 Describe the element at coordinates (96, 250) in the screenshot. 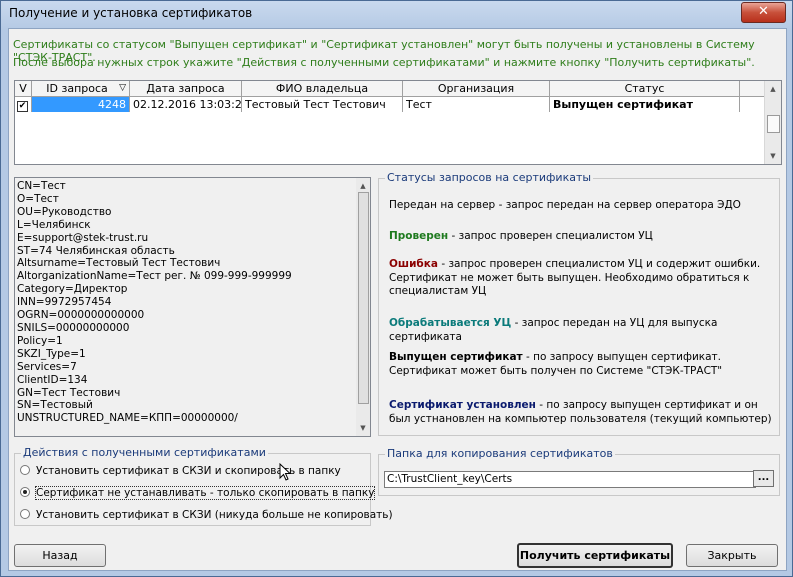

I see `cert-field-line: ST=74 Челябинская область` at that location.